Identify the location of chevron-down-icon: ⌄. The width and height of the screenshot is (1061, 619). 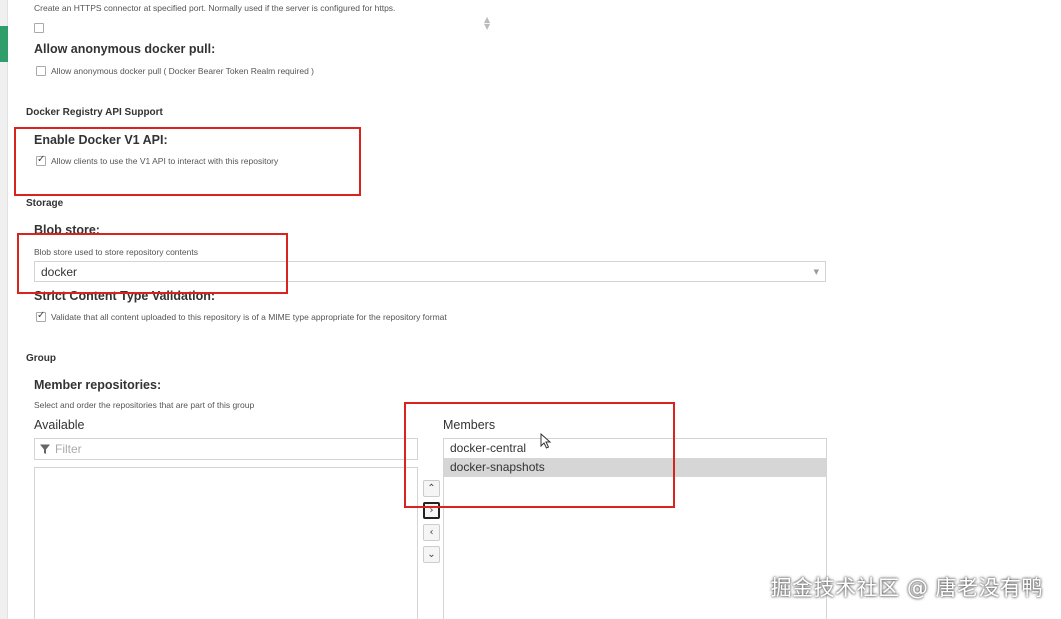
(431, 554).